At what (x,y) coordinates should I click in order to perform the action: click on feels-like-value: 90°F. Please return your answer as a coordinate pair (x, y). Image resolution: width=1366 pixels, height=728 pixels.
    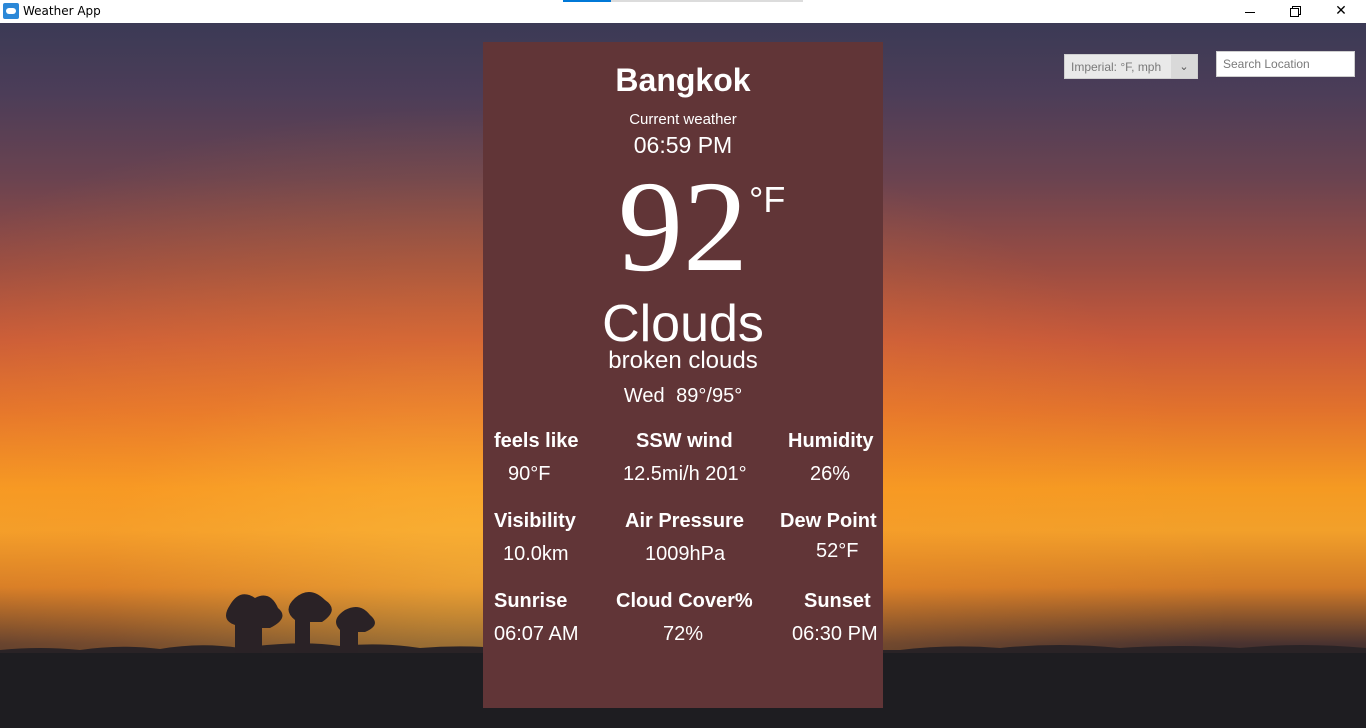
    Looking at the image, I should click on (529, 474).